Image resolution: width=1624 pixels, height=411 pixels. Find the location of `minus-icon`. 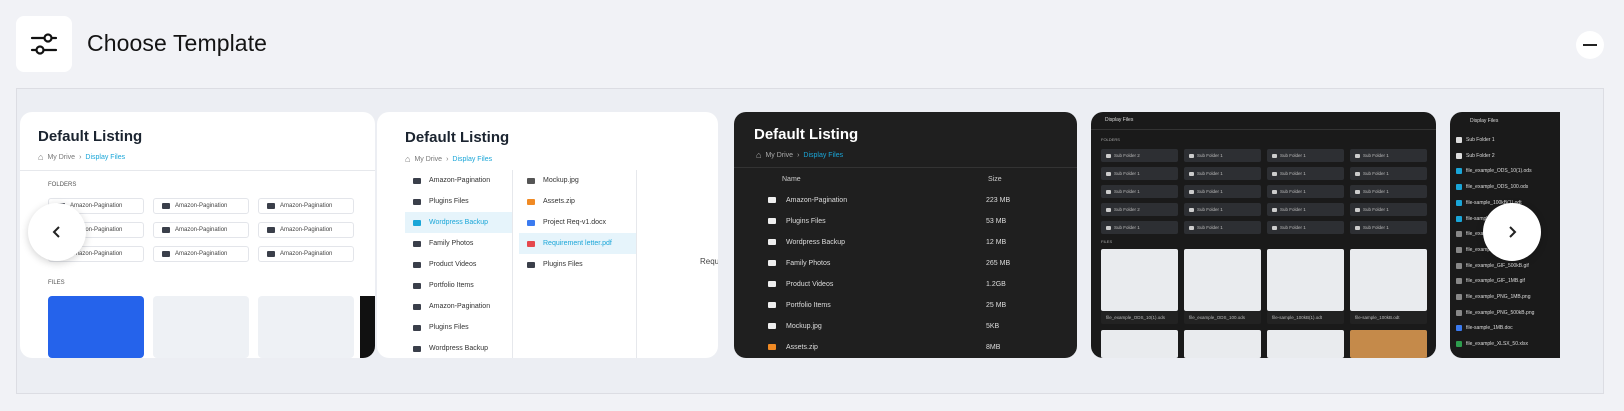

minus-icon is located at coordinates (1590, 45).